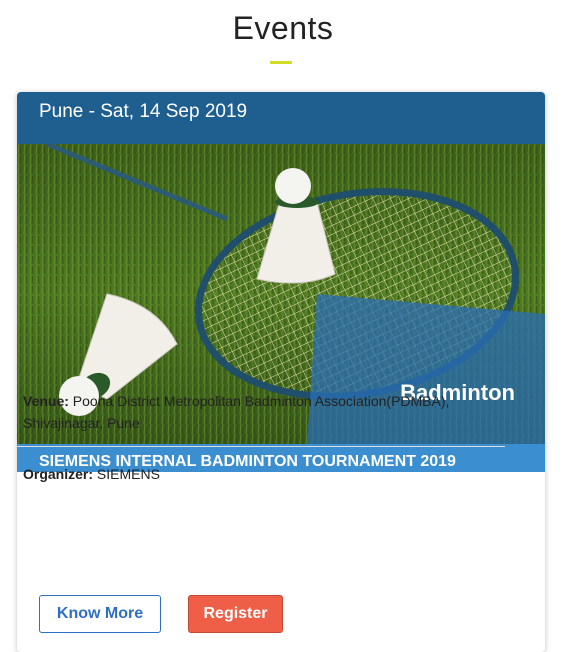 The height and width of the screenshot is (652, 566). I want to click on page-title: Events, so click(283, 28).